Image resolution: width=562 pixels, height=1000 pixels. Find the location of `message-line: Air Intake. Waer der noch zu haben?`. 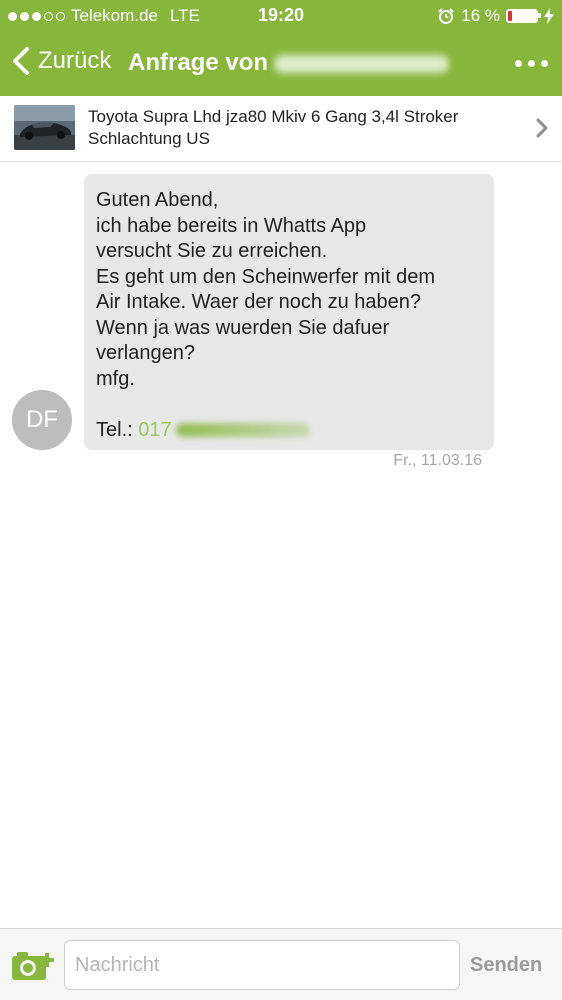

message-line: Air Intake. Waer der noch zu haben? is located at coordinates (258, 302).